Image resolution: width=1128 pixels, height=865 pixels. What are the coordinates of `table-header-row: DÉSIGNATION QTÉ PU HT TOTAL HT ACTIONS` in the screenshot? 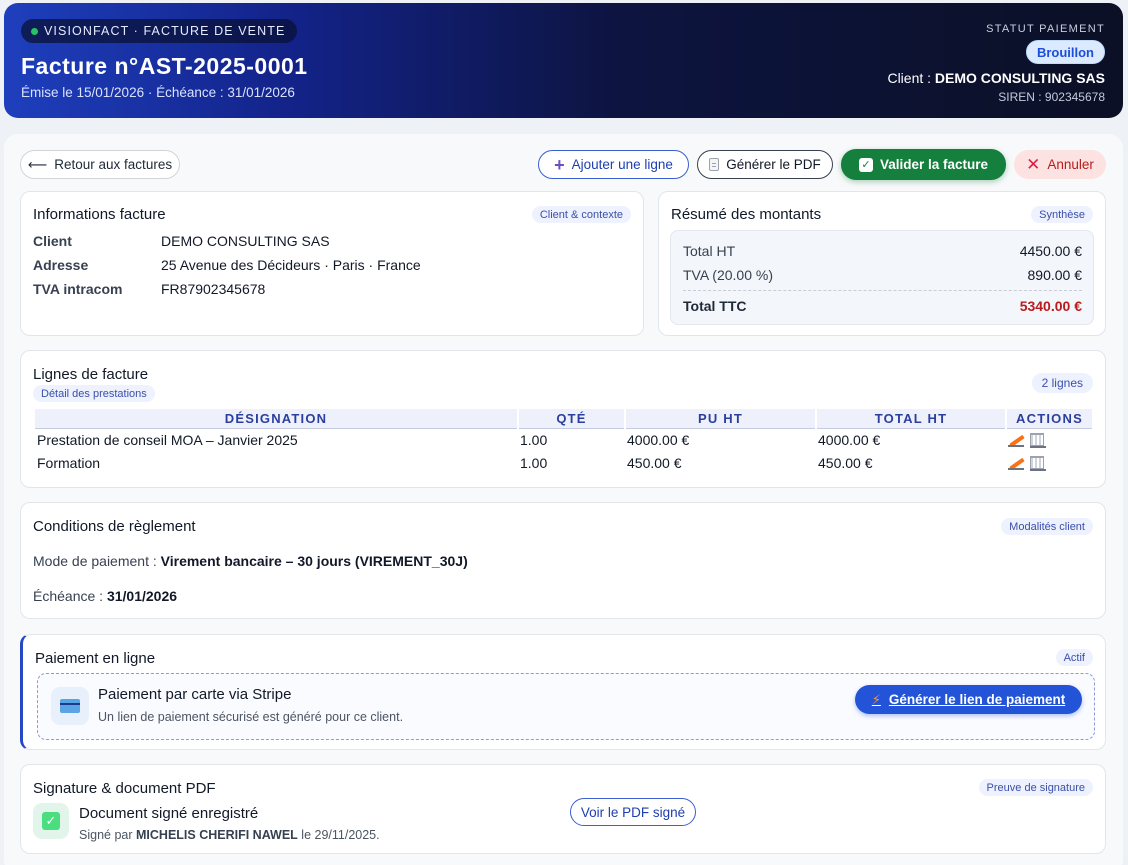 It's located at (563, 419).